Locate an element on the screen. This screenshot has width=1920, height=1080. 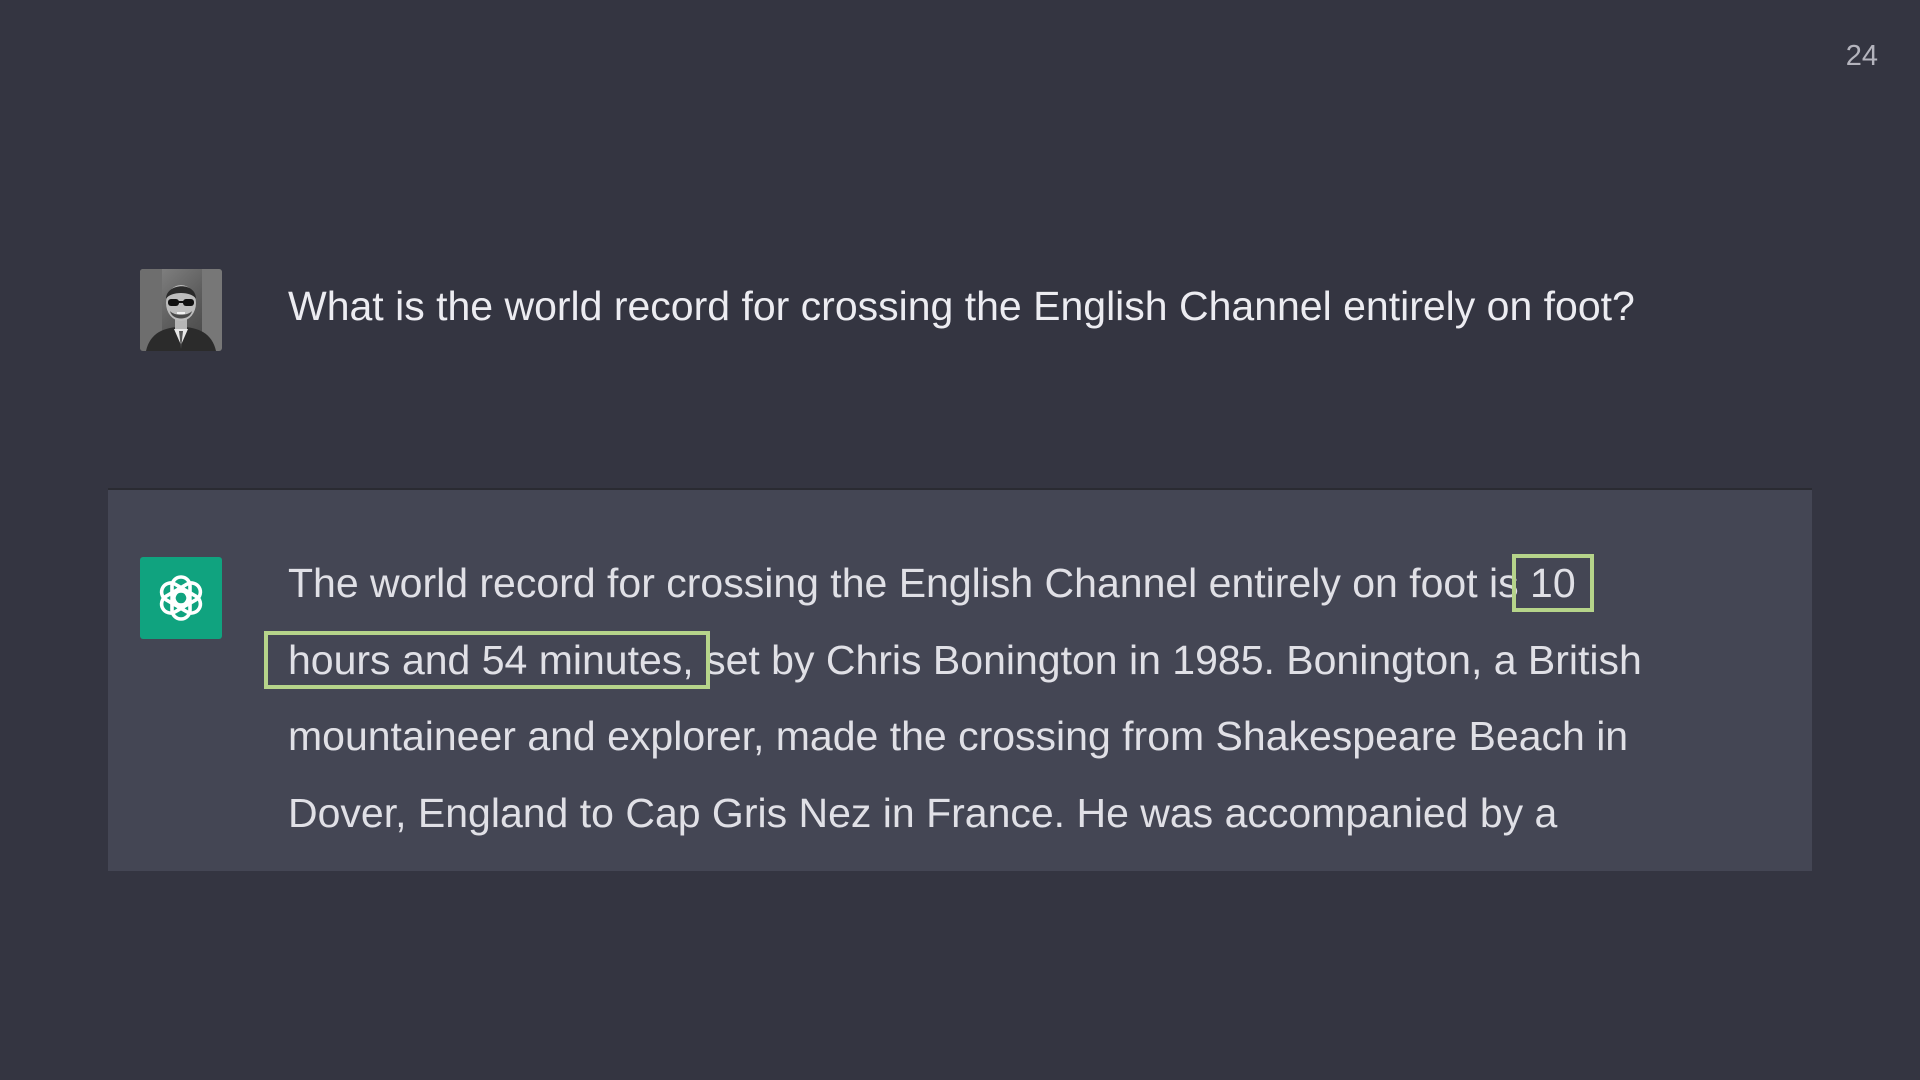
highlight-record-hours-text: 10 is located at coordinates (1553, 583).